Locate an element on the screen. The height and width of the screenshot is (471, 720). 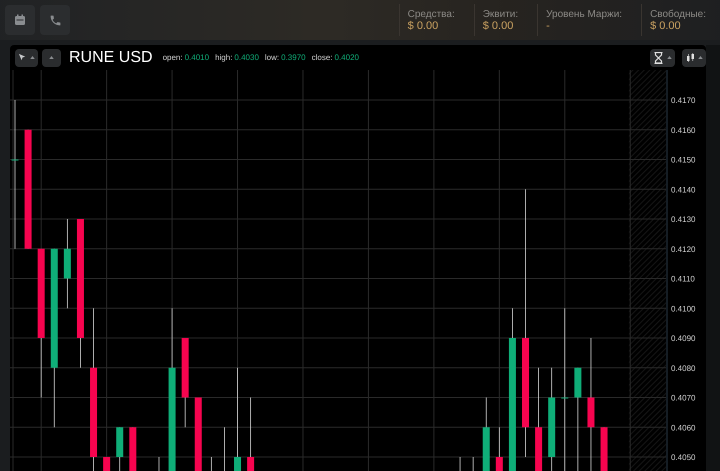
candlestick-icon is located at coordinates (690, 57).